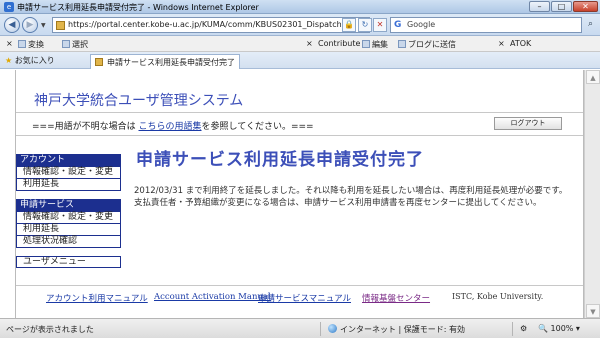 This screenshot has height=338, width=600. What do you see at coordinates (501, 43) in the screenshot?
I see `toolbar-close-right: ×` at bounding box center [501, 43].